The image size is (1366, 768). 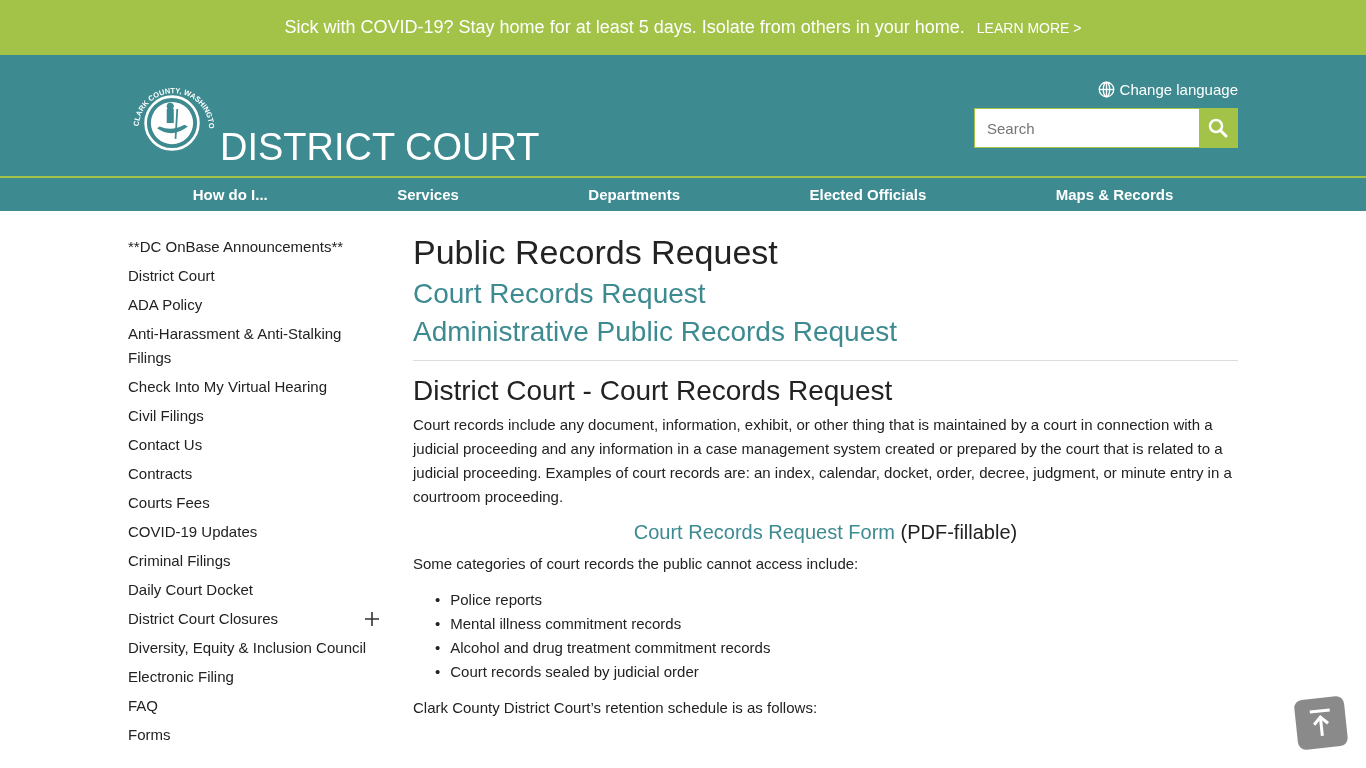 I want to click on search-icon, so click(x=1218, y=128).